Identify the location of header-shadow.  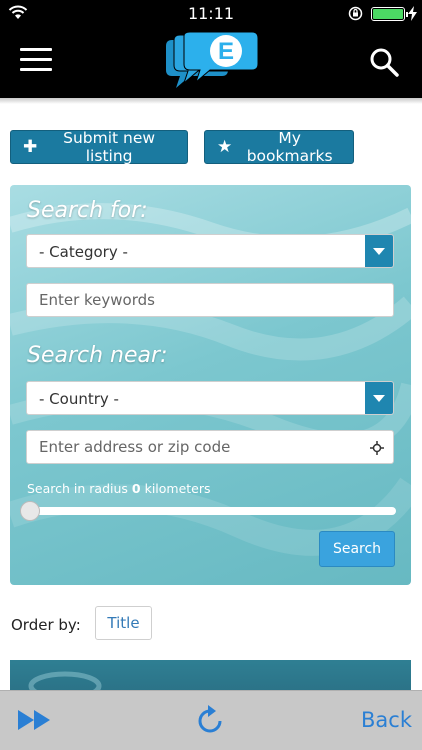
(211, 101).